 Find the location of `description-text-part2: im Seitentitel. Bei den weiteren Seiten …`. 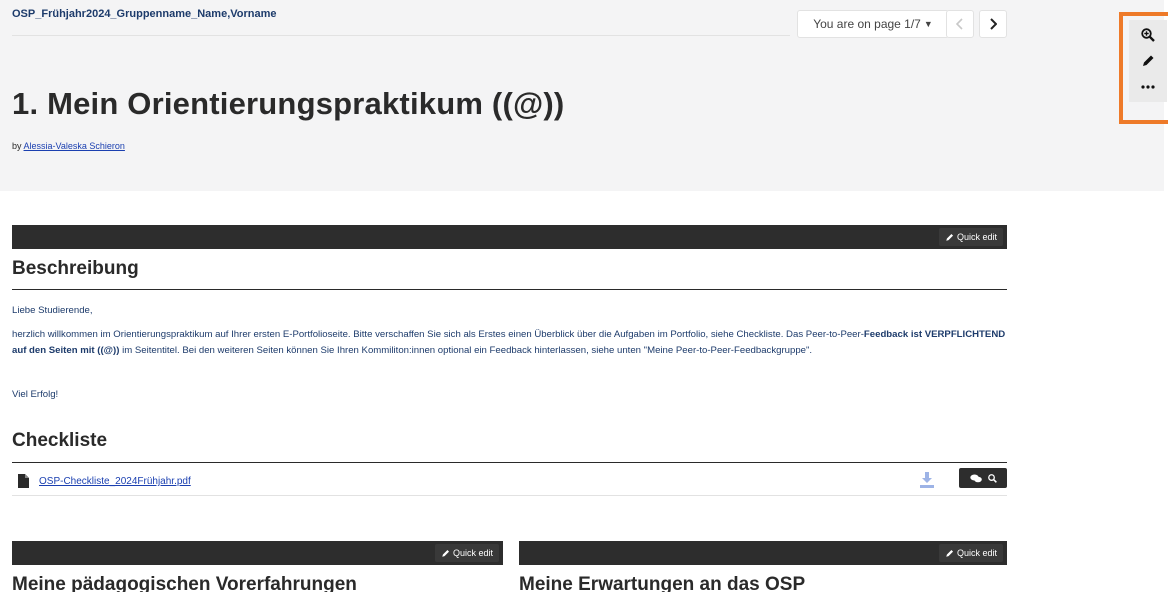

description-text-part2: im Seitentitel. Bei den weiteren Seiten … is located at coordinates (466, 350).